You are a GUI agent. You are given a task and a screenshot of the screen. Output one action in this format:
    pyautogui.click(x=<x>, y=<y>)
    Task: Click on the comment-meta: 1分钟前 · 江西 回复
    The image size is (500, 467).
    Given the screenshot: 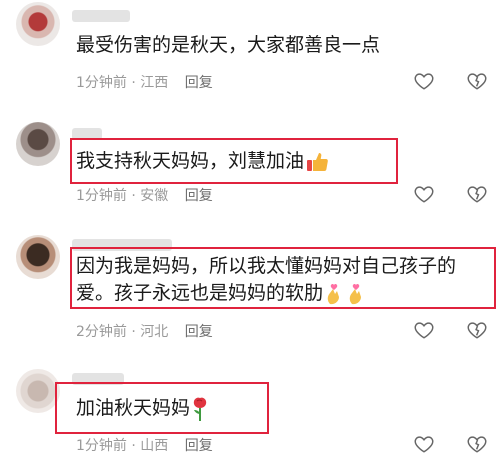 What is the action you would take?
    pyautogui.click(x=144, y=82)
    